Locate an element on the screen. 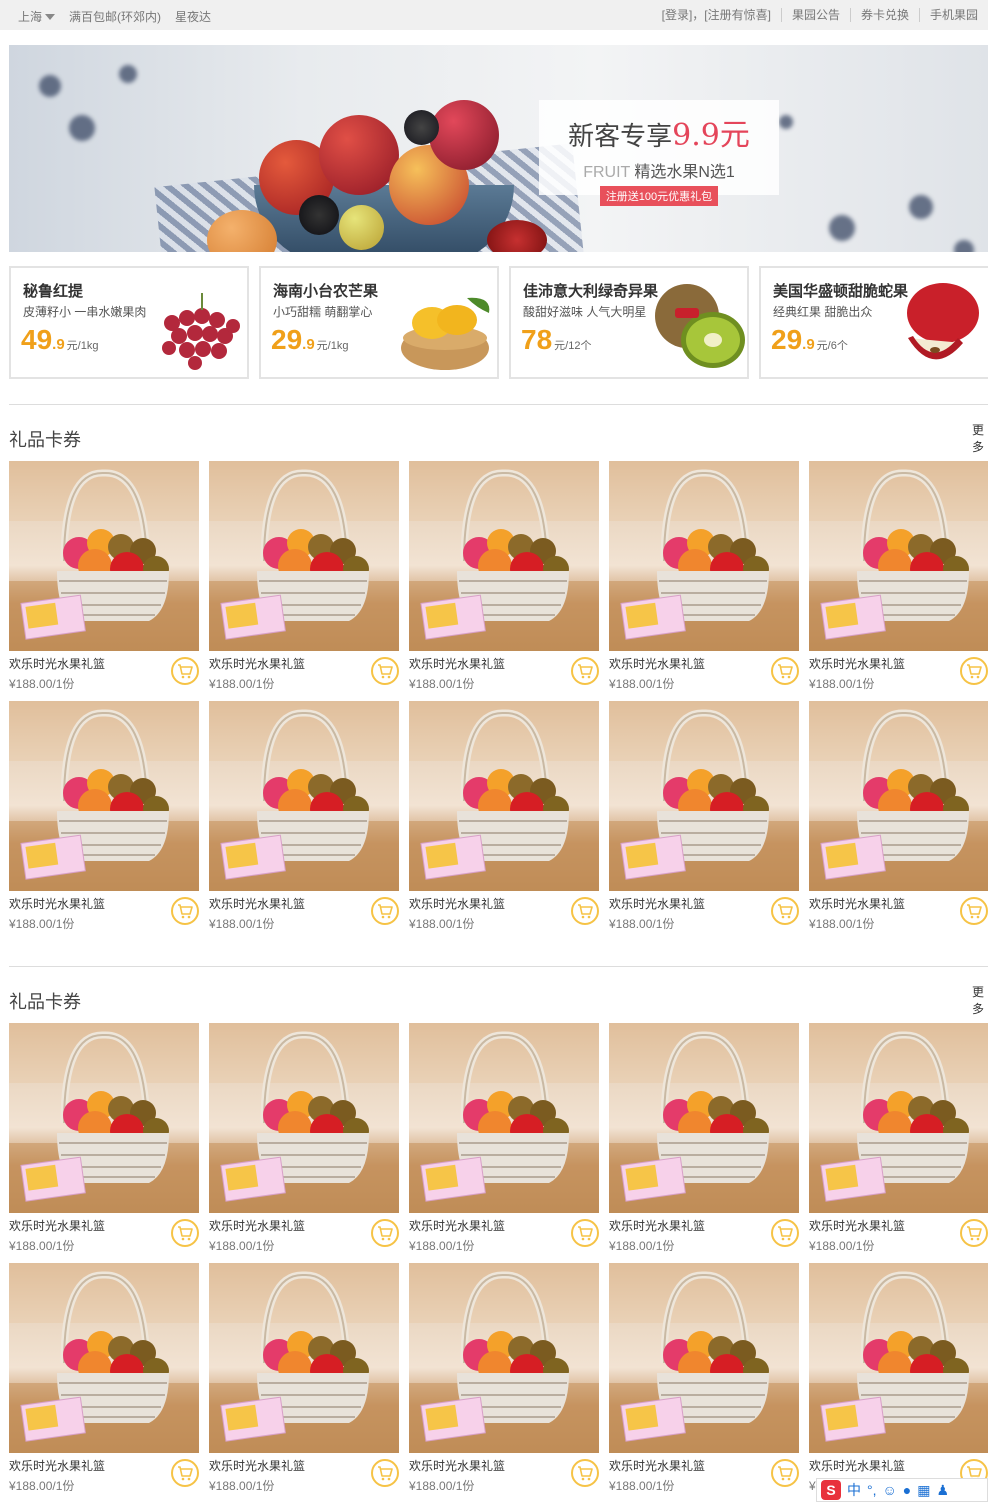  microphone-icon: ● is located at coordinates (907, 1490).